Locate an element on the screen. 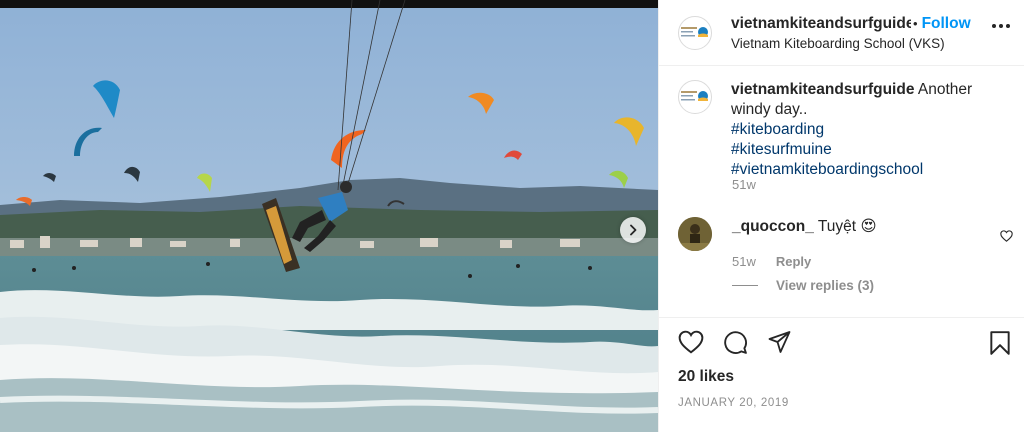 Image resolution: width=1024 pixels, height=432 pixels. like-comment-button is located at coordinates (1006, 238).